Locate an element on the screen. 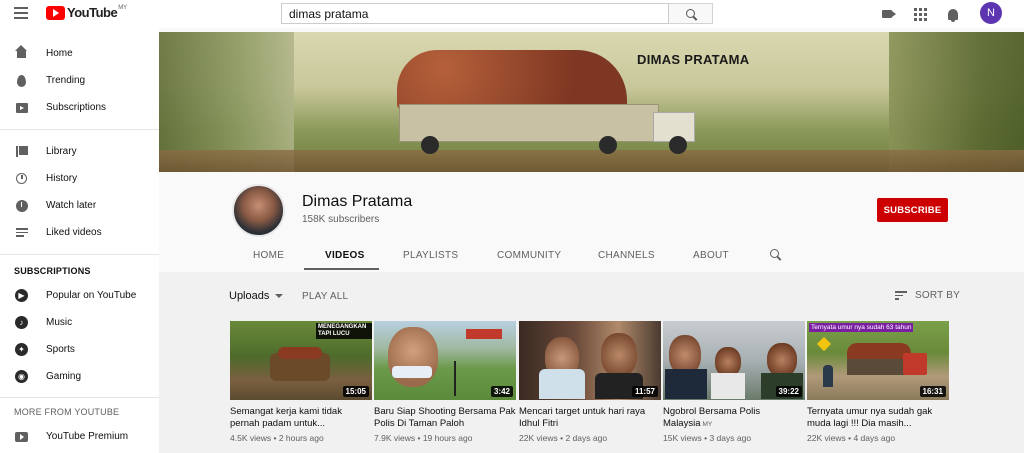 The image size is (1024, 453). music-icon: ♪ is located at coordinates (21, 322).